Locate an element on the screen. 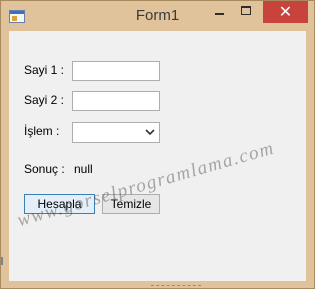  maximize-button is located at coordinates (246, 12).